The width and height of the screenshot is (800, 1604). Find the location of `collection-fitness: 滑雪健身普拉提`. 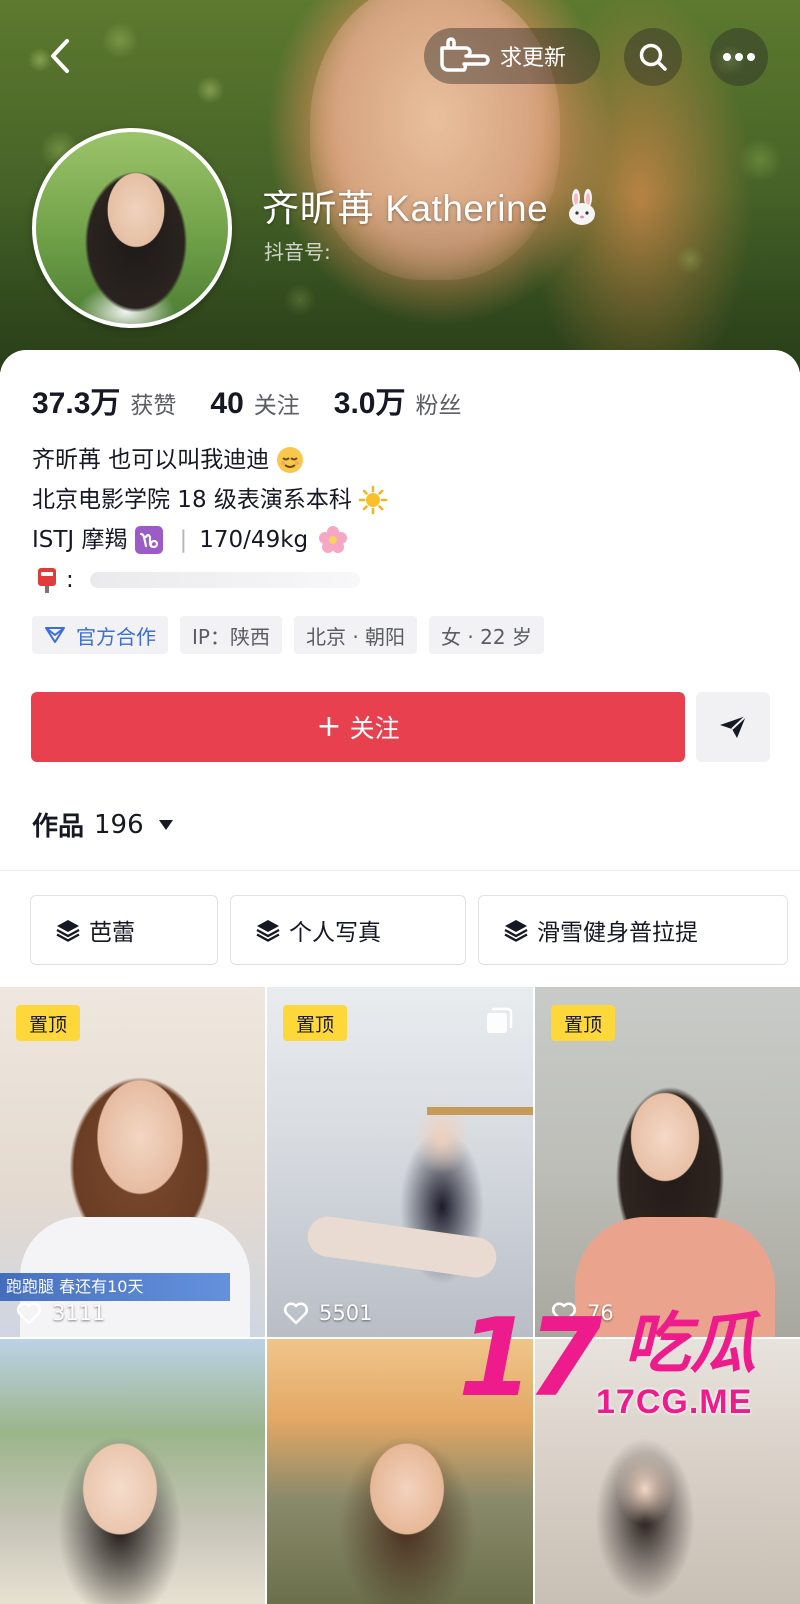

collection-fitness: 滑雪健身普拉提 is located at coordinates (633, 930).